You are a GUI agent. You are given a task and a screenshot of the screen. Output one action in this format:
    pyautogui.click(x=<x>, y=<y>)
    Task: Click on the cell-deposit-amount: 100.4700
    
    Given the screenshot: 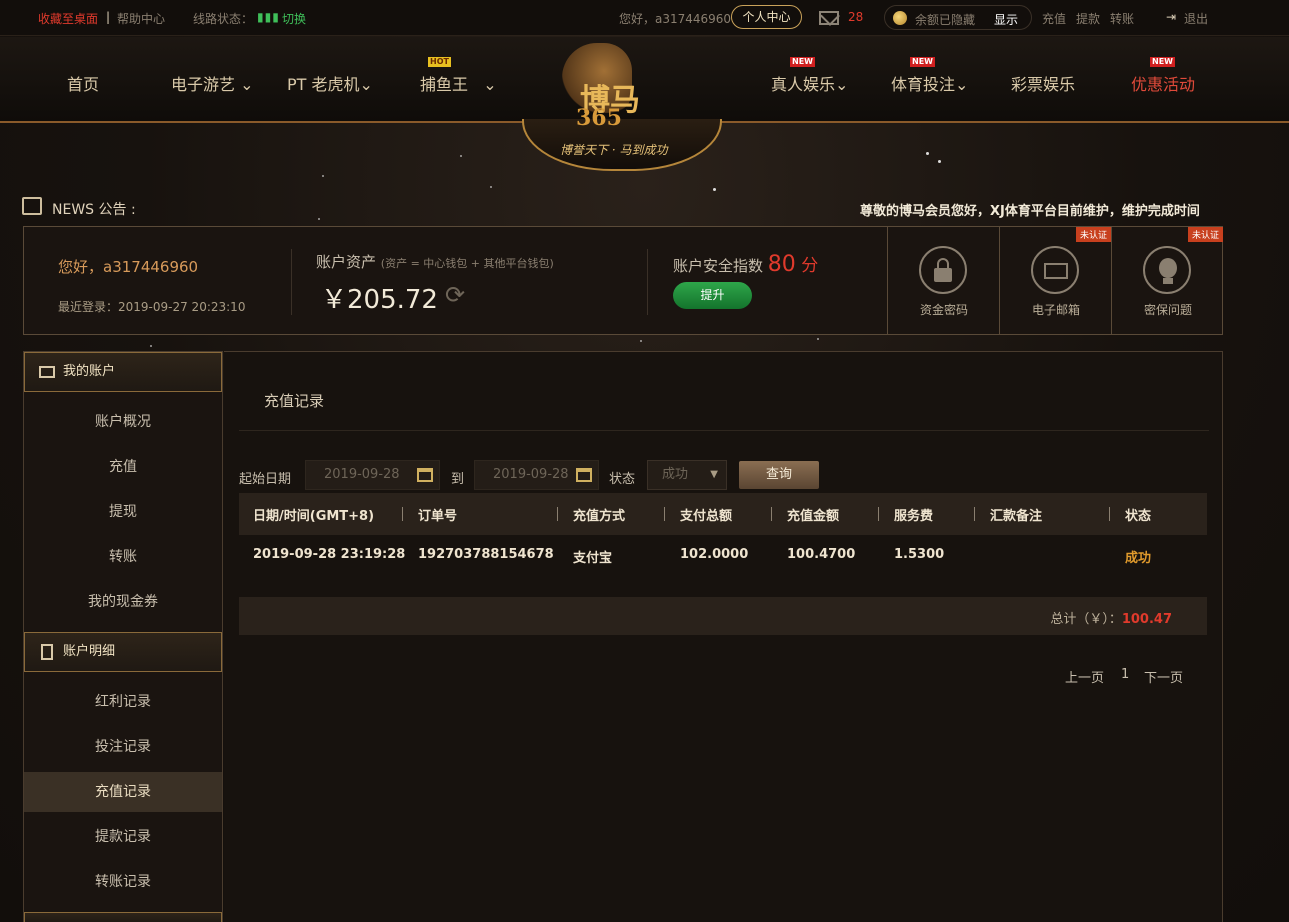 What is the action you would take?
    pyautogui.click(x=821, y=554)
    